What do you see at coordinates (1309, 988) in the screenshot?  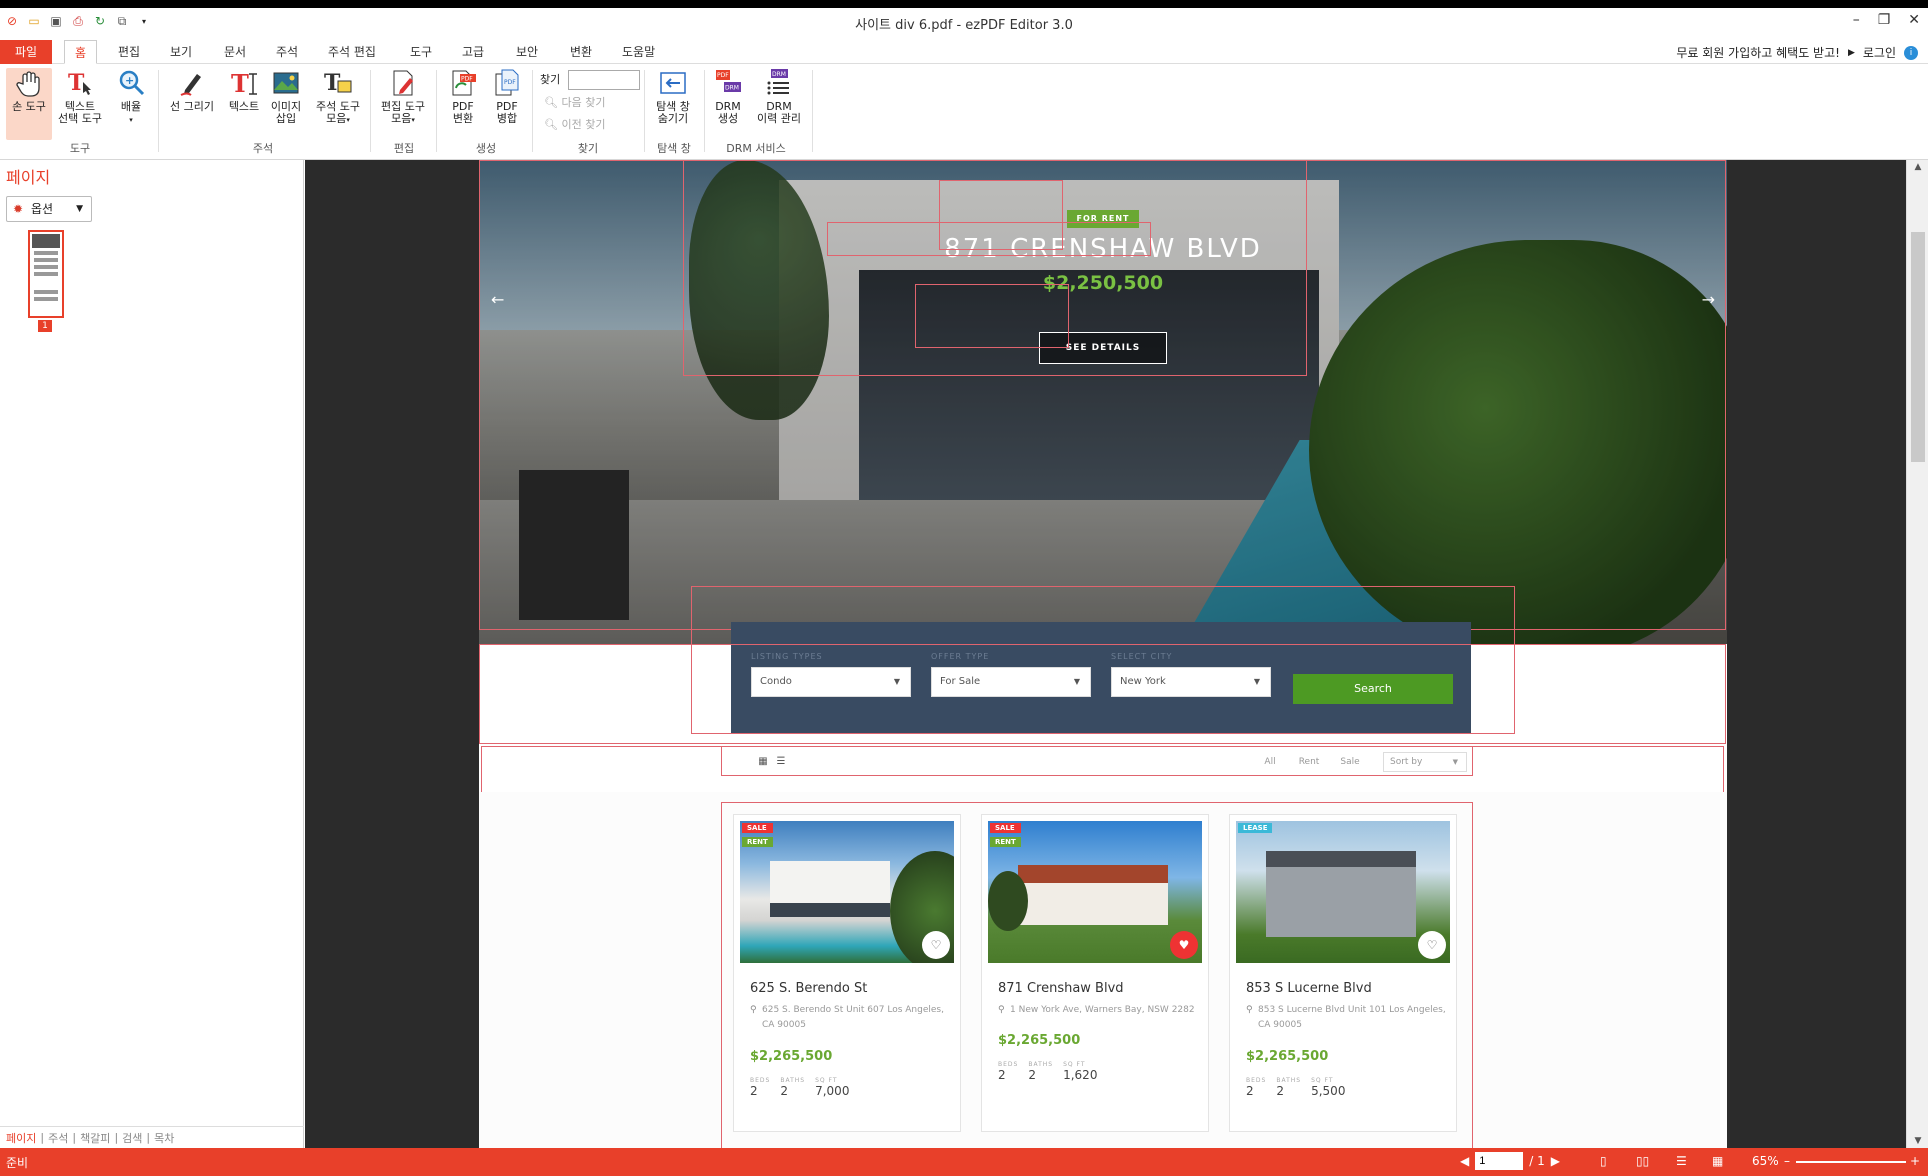 I see `listing-name: 853 S Lucerne Blvd` at bounding box center [1309, 988].